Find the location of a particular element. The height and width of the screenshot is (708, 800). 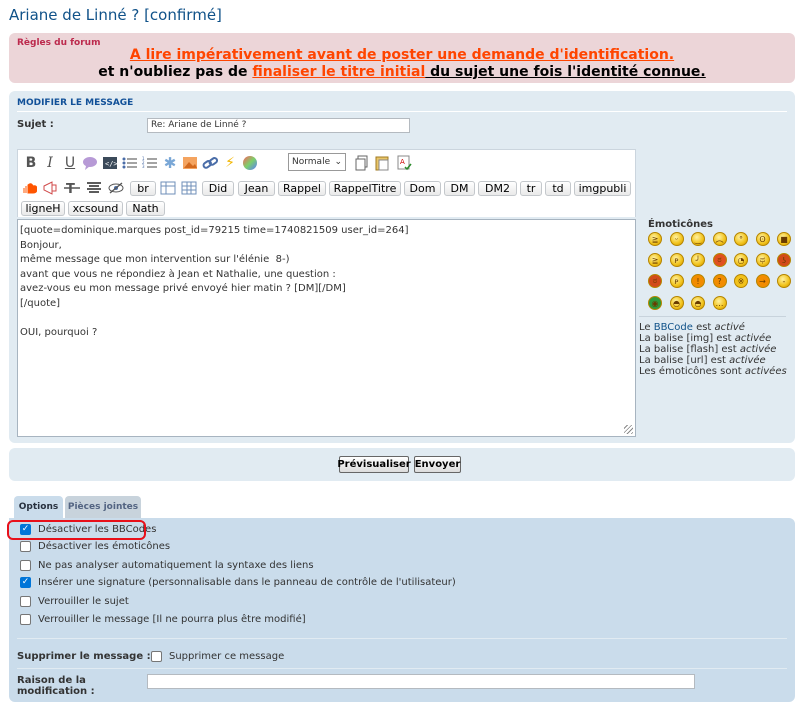

svg-text: 3 is located at coordinates (143, 166).